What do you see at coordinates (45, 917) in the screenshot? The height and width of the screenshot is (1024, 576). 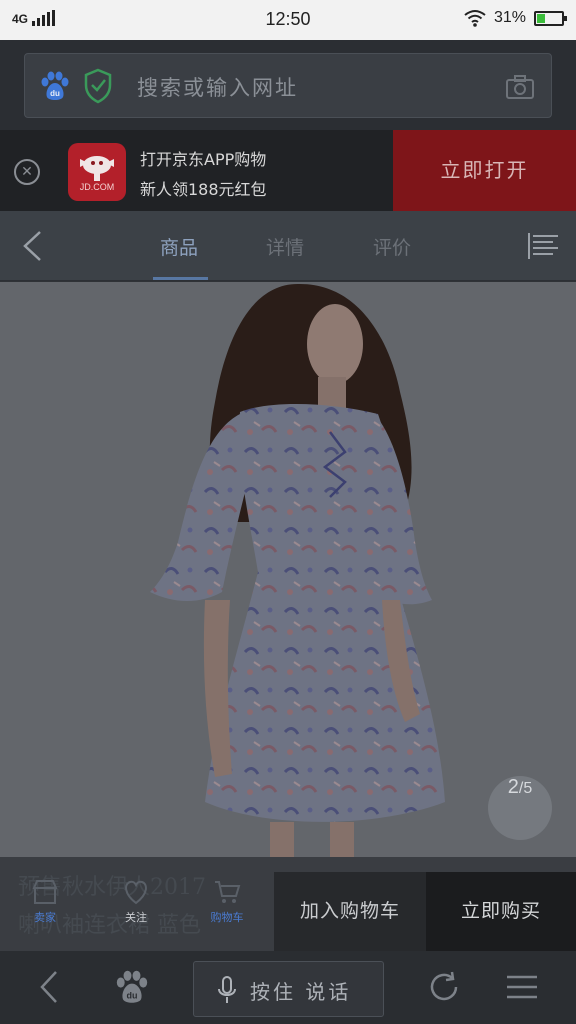 I see `shop-label: 卖家` at bounding box center [45, 917].